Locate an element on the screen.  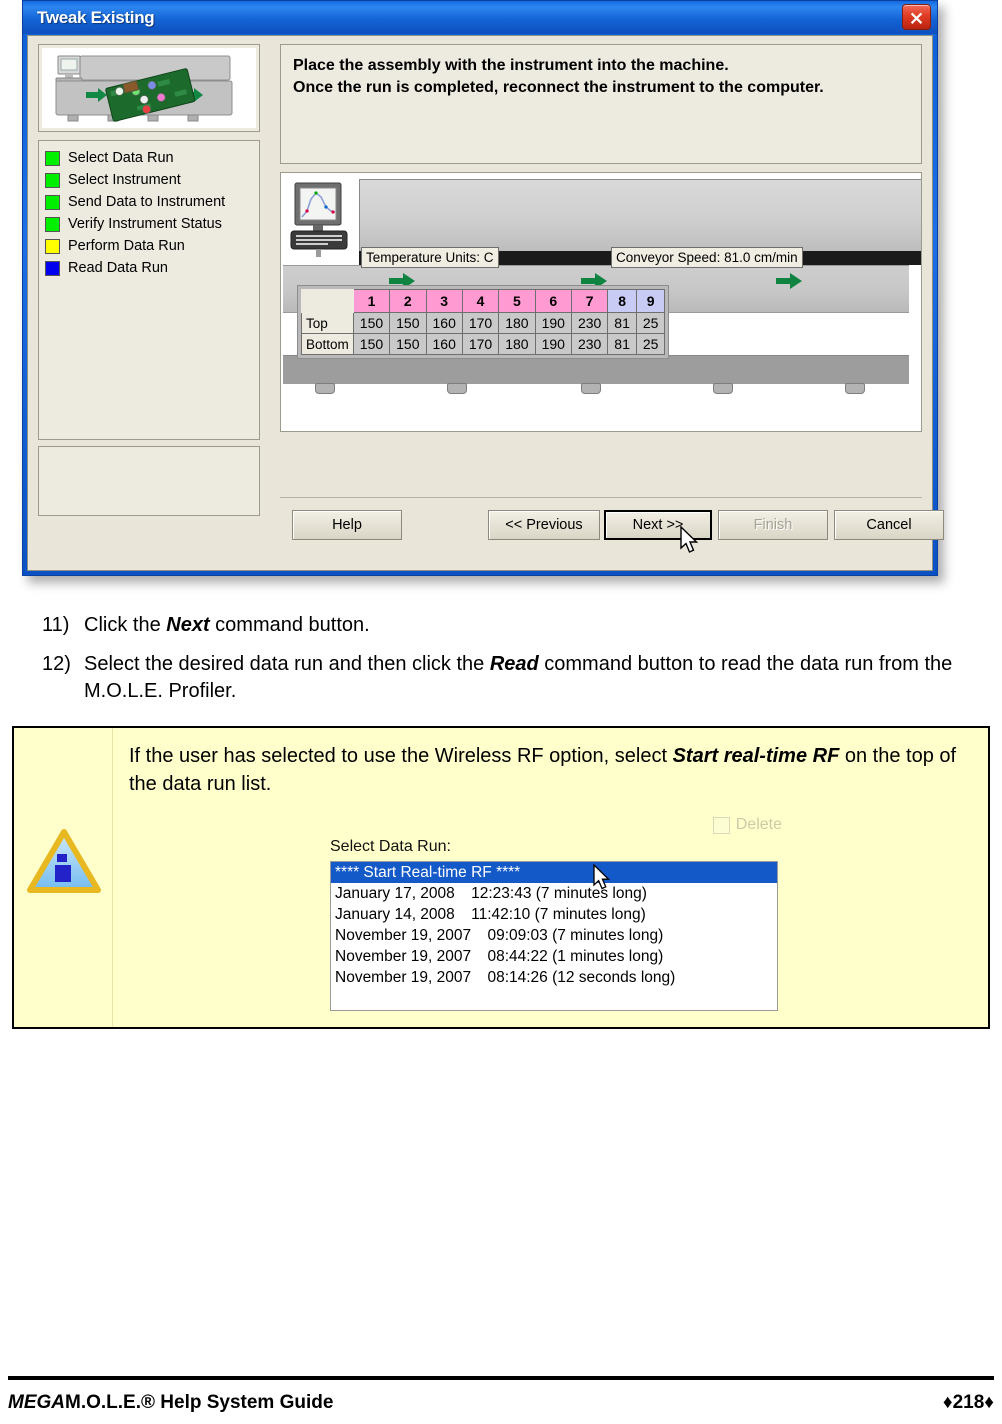
wizard-step: Select Data Run is located at coordinates (152, 158).